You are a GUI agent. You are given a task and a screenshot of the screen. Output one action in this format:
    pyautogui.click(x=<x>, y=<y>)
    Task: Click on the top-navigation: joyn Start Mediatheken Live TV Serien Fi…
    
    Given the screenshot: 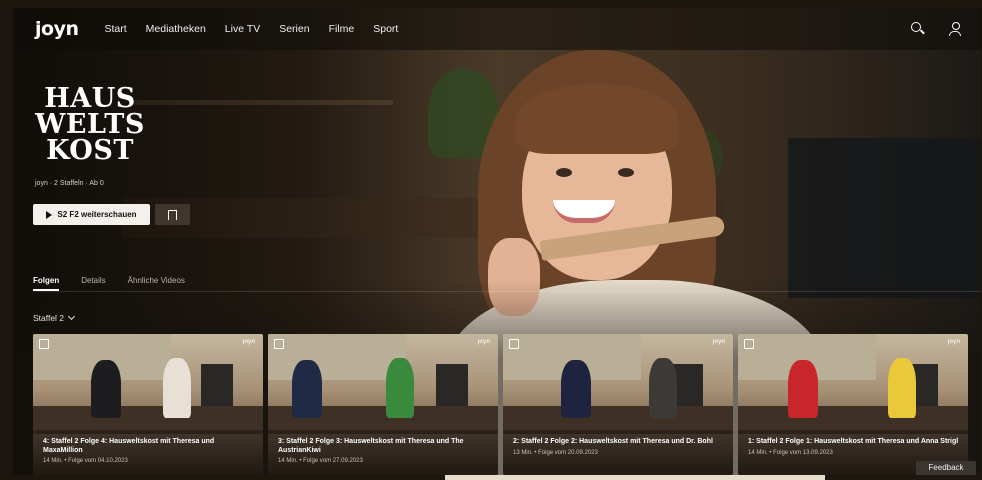 What is the action you would take?
    pyautogui.click(x=497, y=29)
    